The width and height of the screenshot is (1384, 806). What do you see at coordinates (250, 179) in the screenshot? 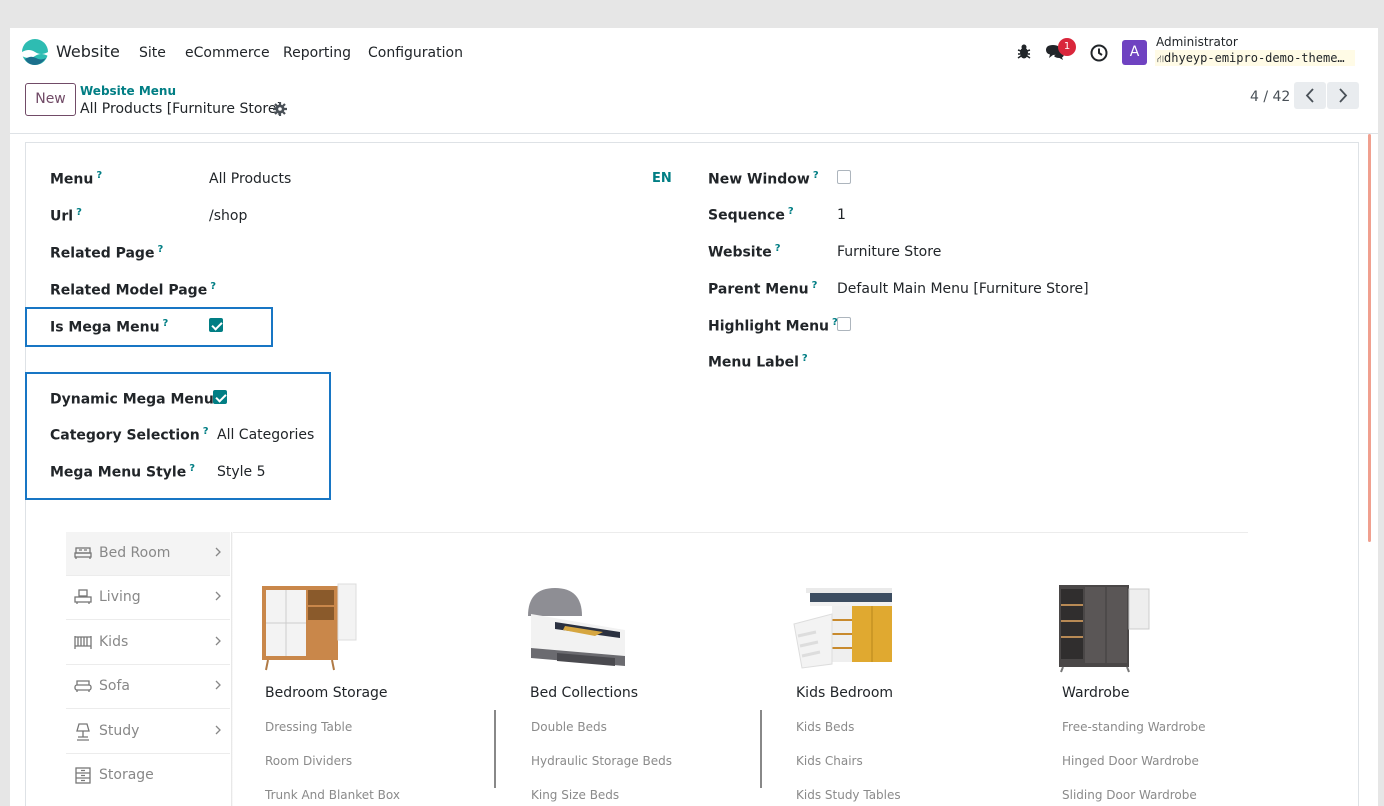
I see `field-menu-value: All Products` at bounding box center [250, 179].